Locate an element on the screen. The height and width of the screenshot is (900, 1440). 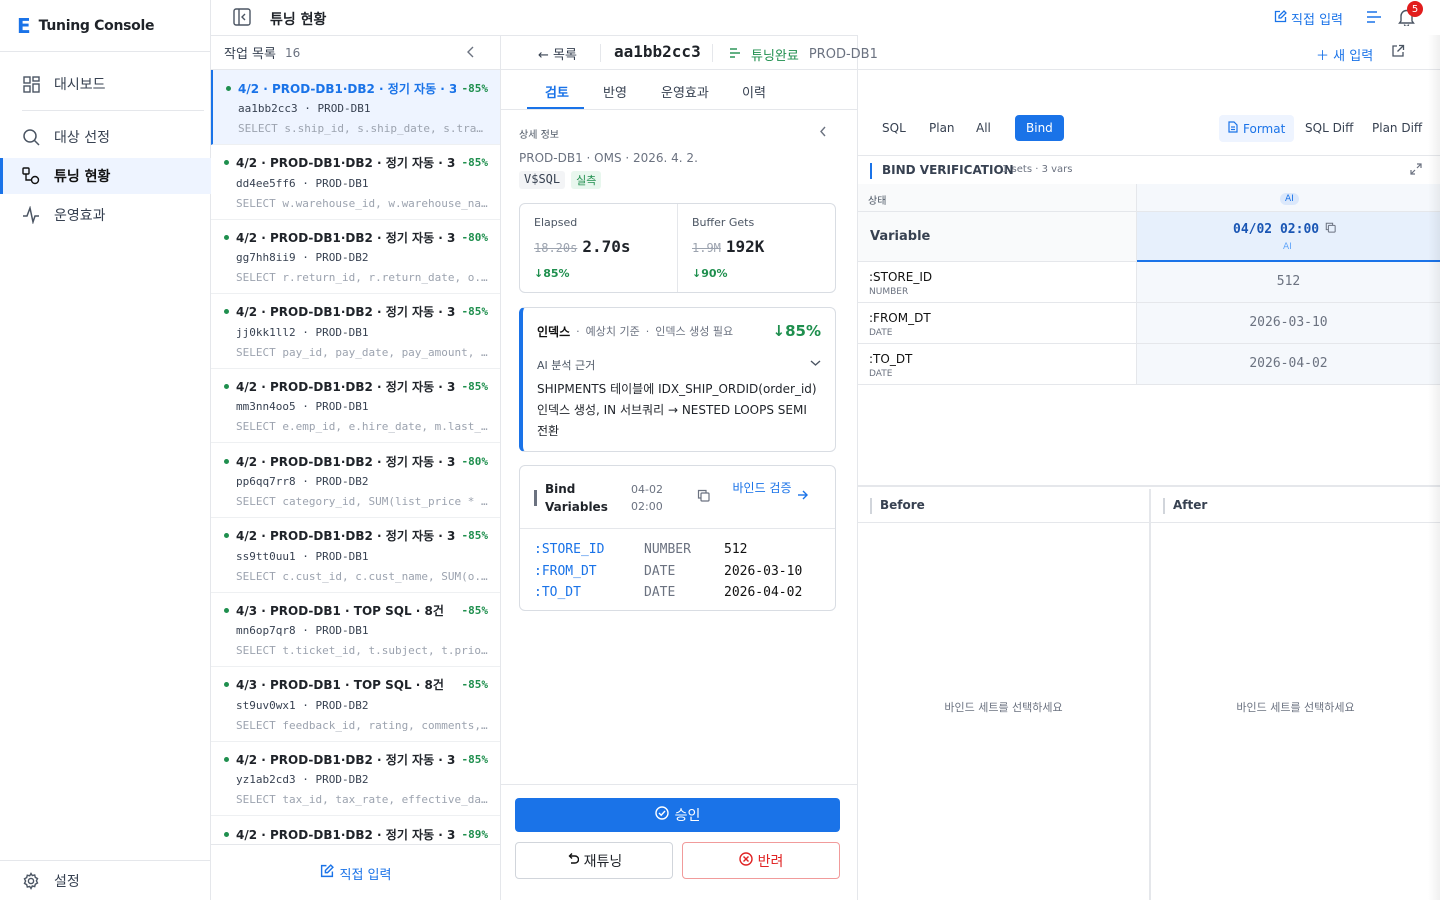
external-link-icon is located at coordinates (1398, 53).